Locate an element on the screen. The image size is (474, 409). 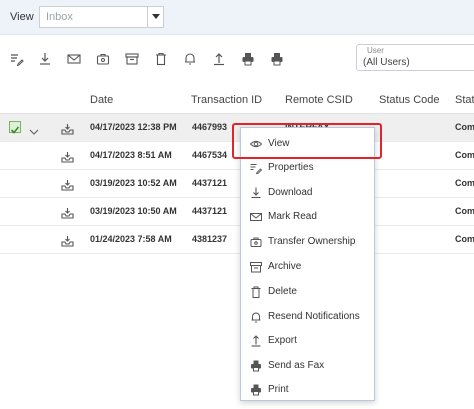
menu-item-delete: Delete is located at coordinates (307, 292).